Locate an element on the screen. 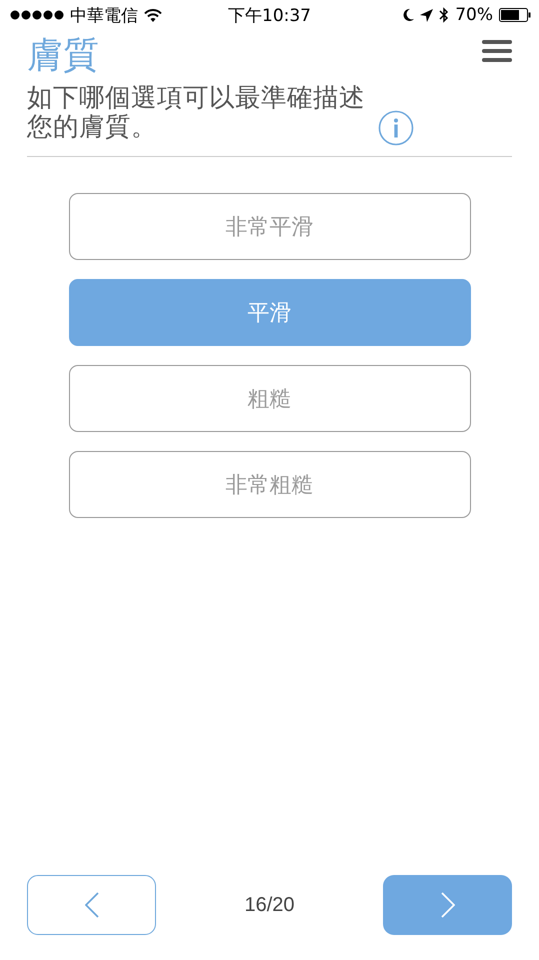  answer-option: 非常平滑 is located at coordinates (269, 226).